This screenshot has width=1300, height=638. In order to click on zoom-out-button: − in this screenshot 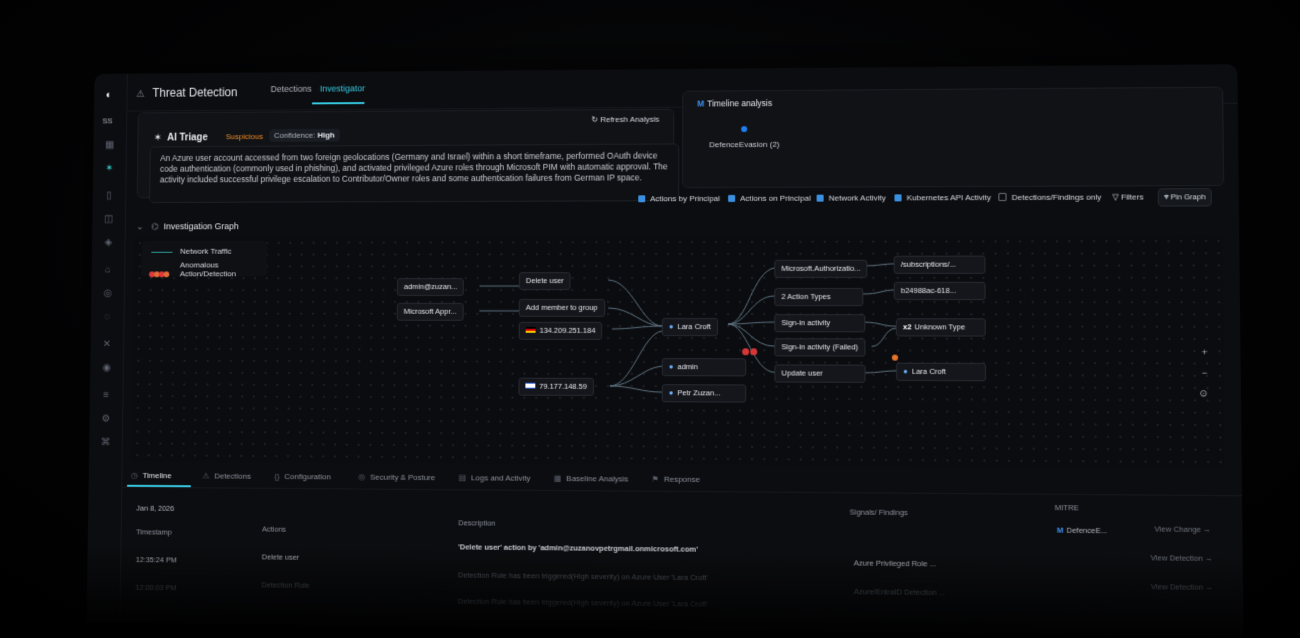, I will do `click(1205, 373)`.